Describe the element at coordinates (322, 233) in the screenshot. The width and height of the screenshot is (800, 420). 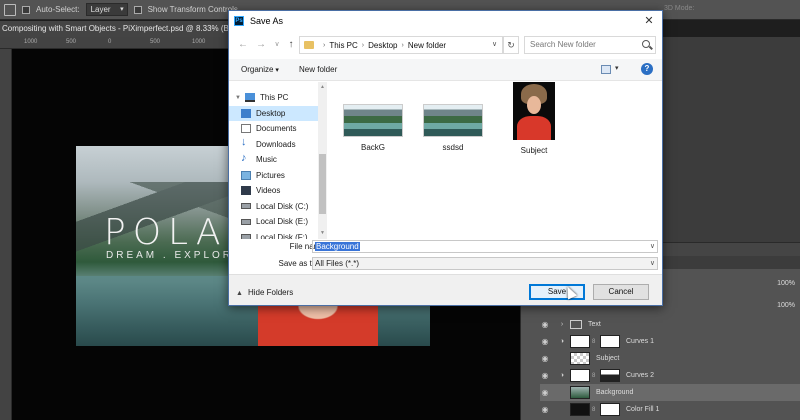
I see `scroll-down-icon: ▼` at that location.